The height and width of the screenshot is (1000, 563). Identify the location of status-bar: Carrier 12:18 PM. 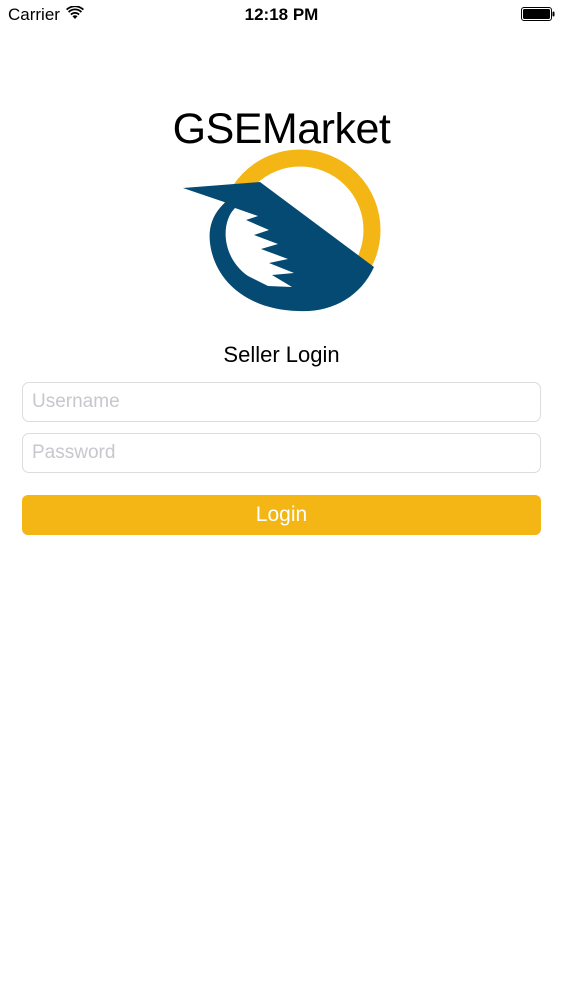
(281, 15).